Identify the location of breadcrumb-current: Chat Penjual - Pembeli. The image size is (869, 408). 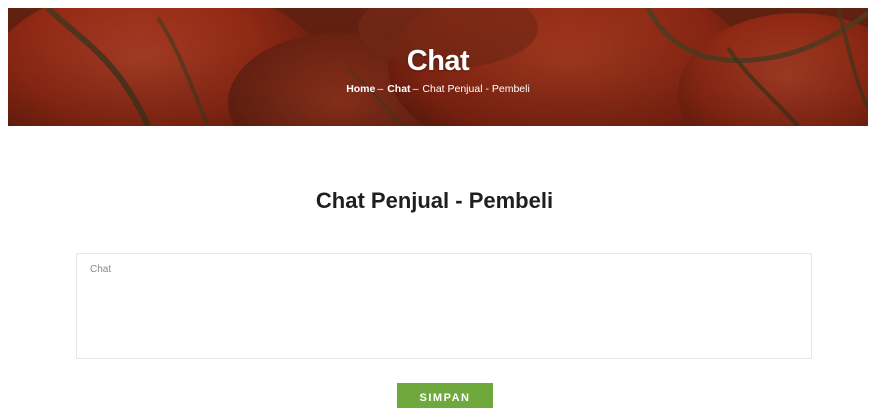
(476, 89).